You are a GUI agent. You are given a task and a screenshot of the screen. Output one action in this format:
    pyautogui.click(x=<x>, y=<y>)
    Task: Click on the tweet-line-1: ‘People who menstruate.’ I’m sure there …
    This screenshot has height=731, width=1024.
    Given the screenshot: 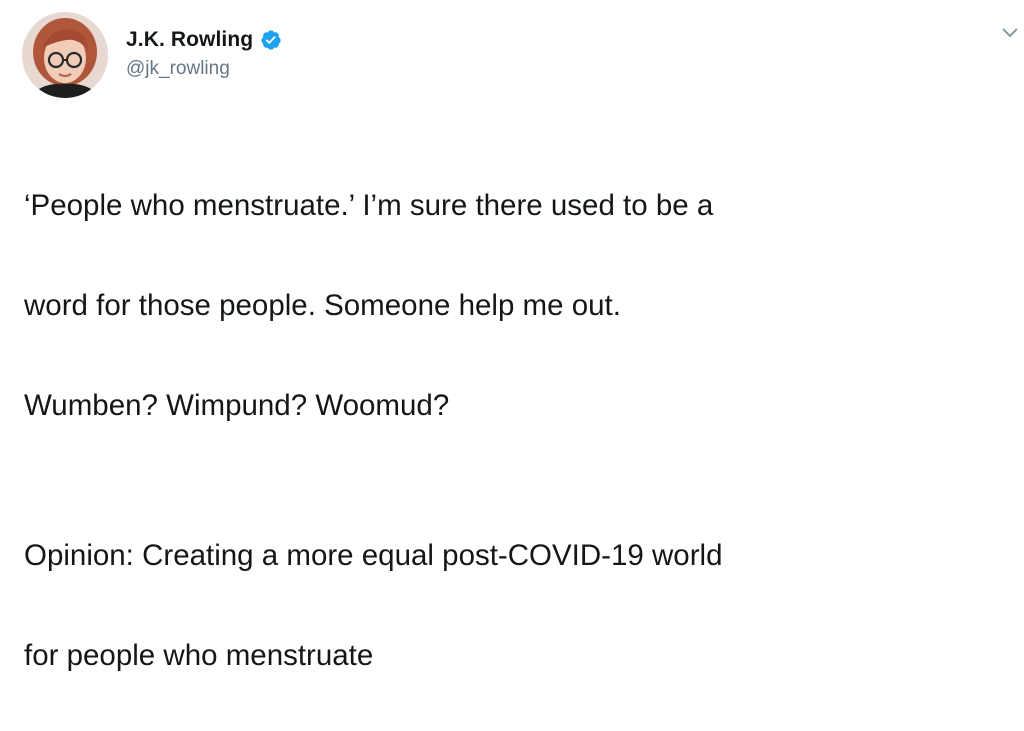 What is the action you would take?
    pyautogui.click(x=369, y=205)
    